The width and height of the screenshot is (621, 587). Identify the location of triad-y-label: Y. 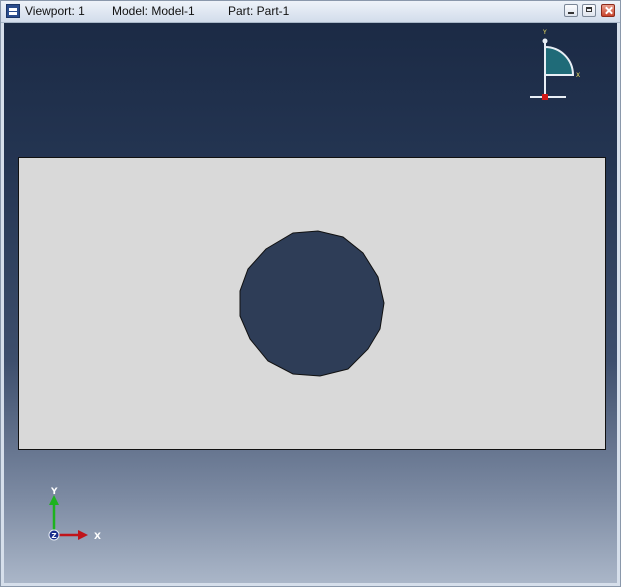
(54, 492).